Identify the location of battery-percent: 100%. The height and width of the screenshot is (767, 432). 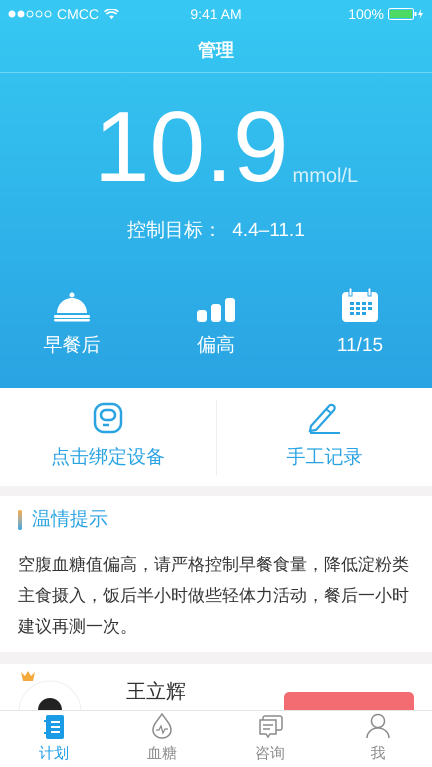
(366, 14).